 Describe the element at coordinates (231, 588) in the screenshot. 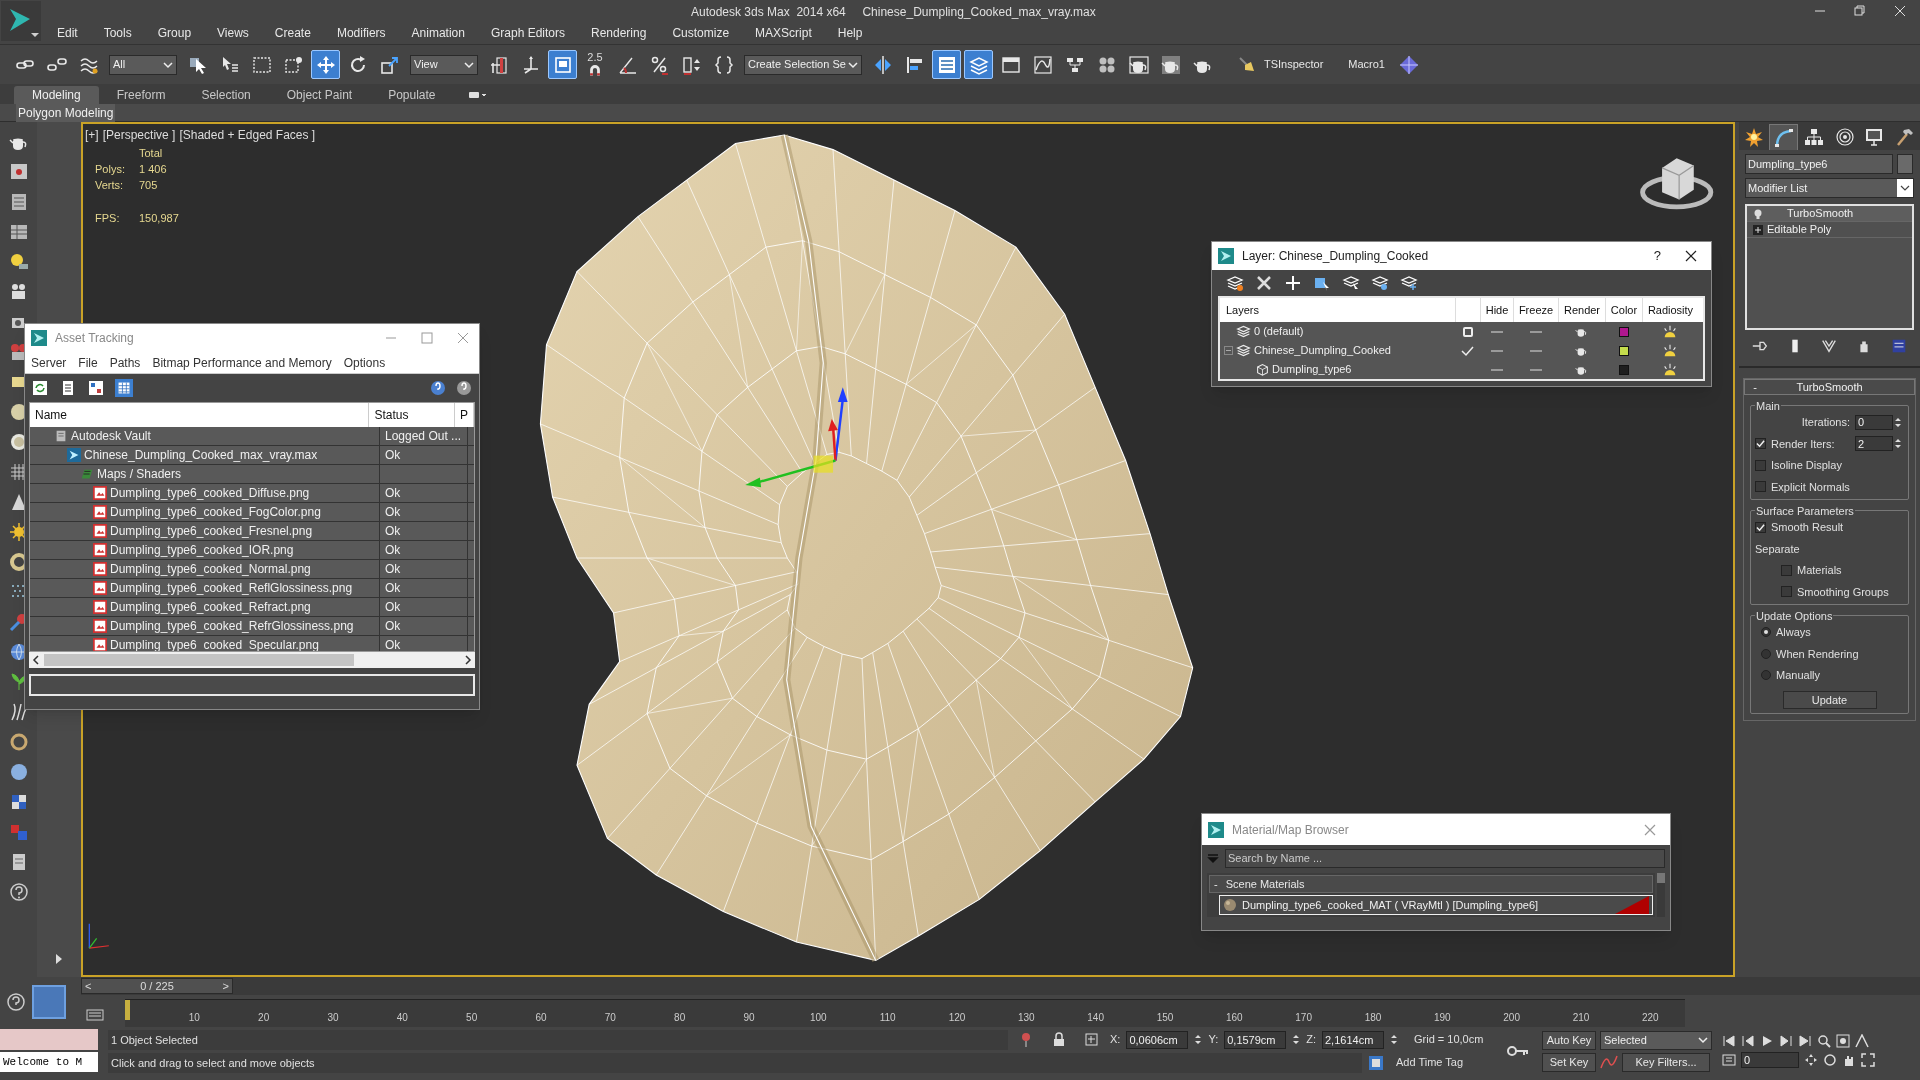

I see `asset-name: Dumpling_type6_cooked_ReflGlossiness.png` at that location.